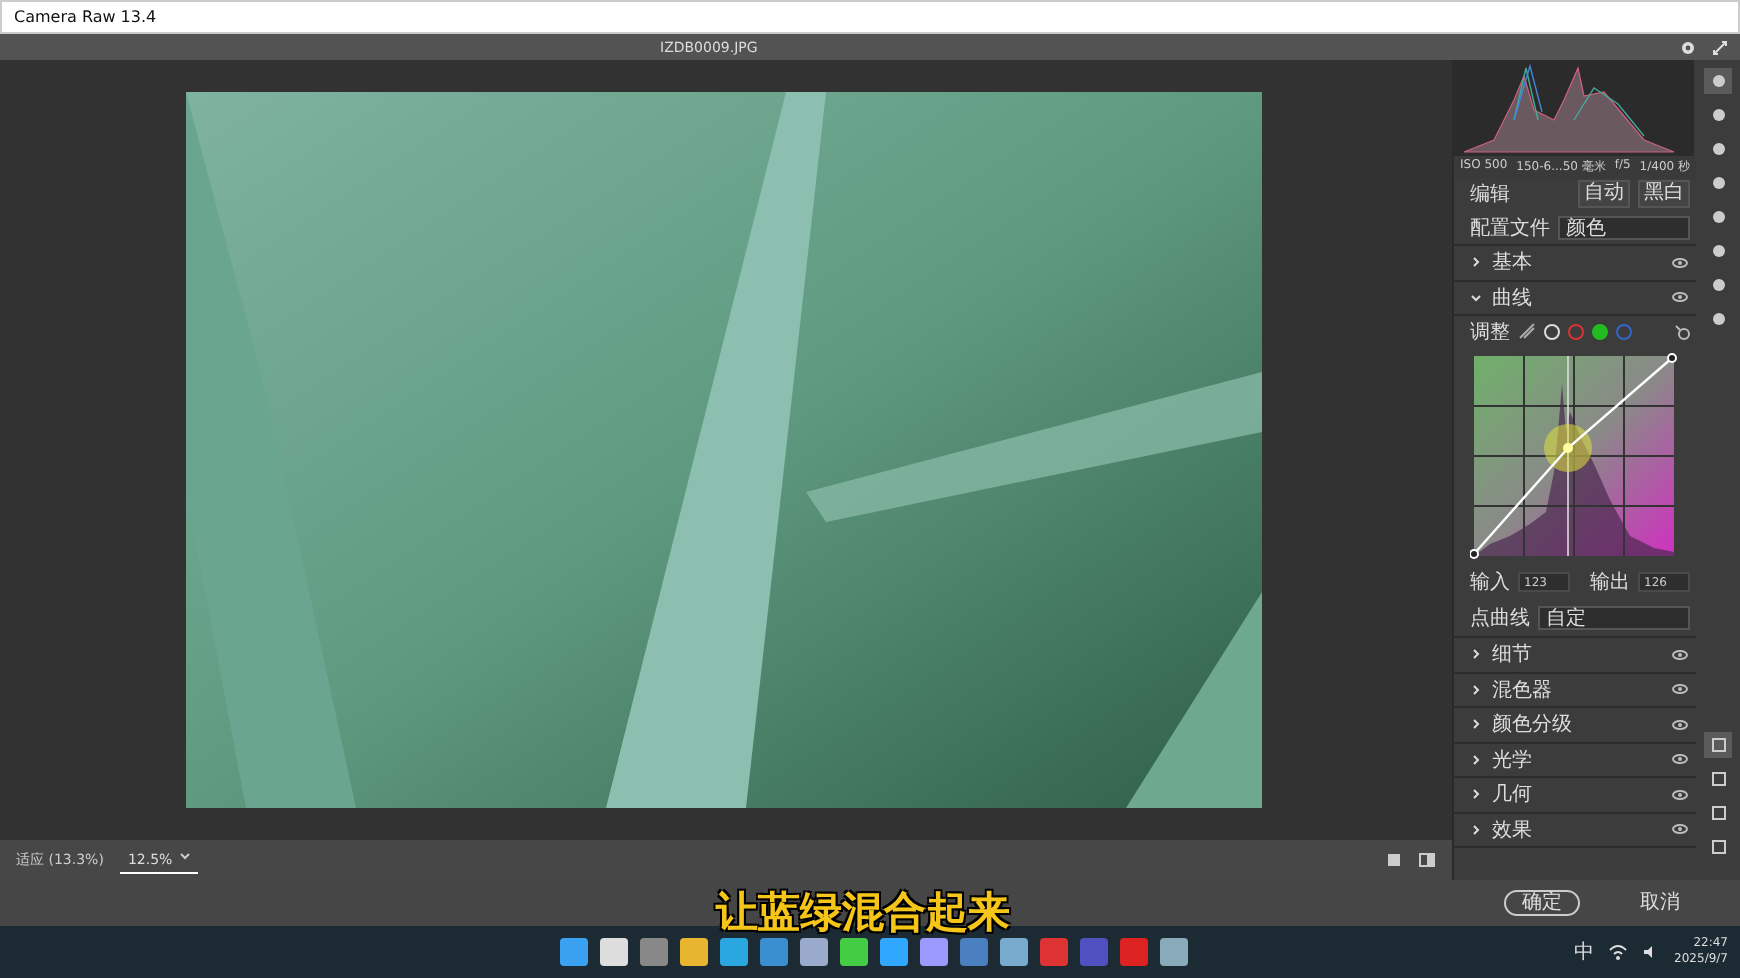  Describe the element at coordinates (1604, 194) in the screenshot. I see `edit-button: 自动` at that location.